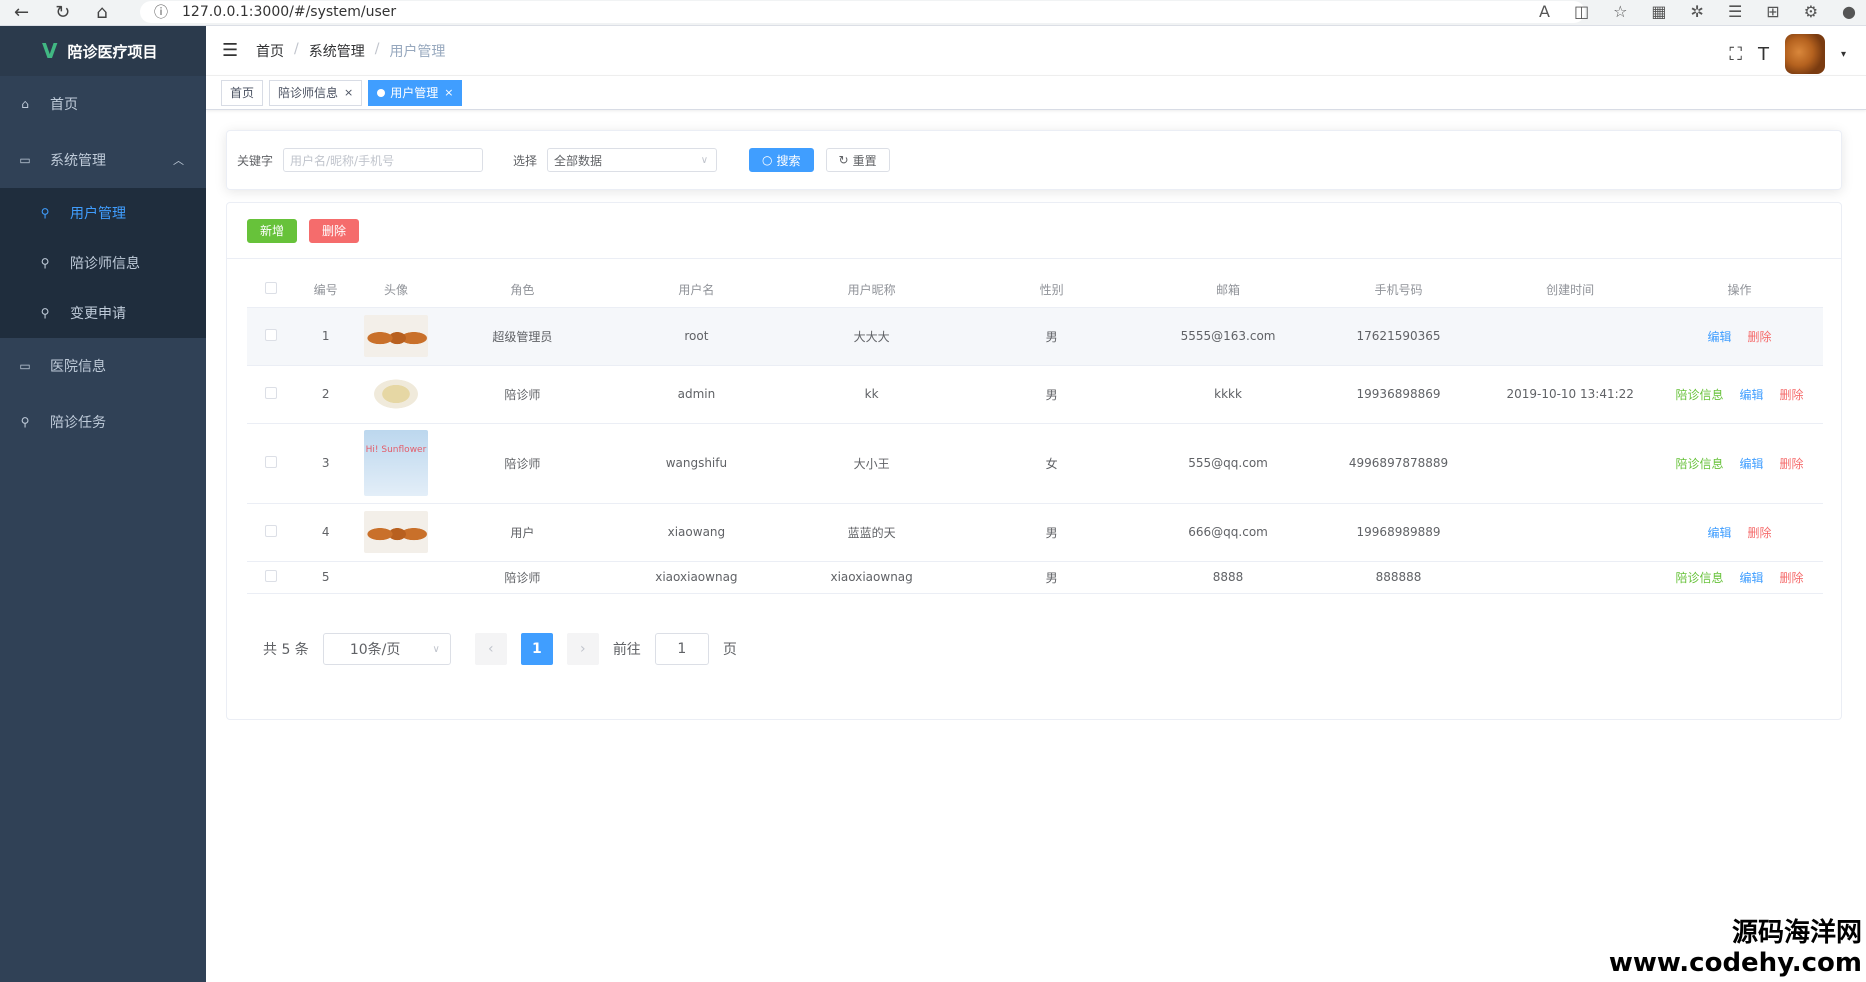 This screenshot has width=1866, height=982. I want to click on profile-icon: ●, so click(1849, 11).